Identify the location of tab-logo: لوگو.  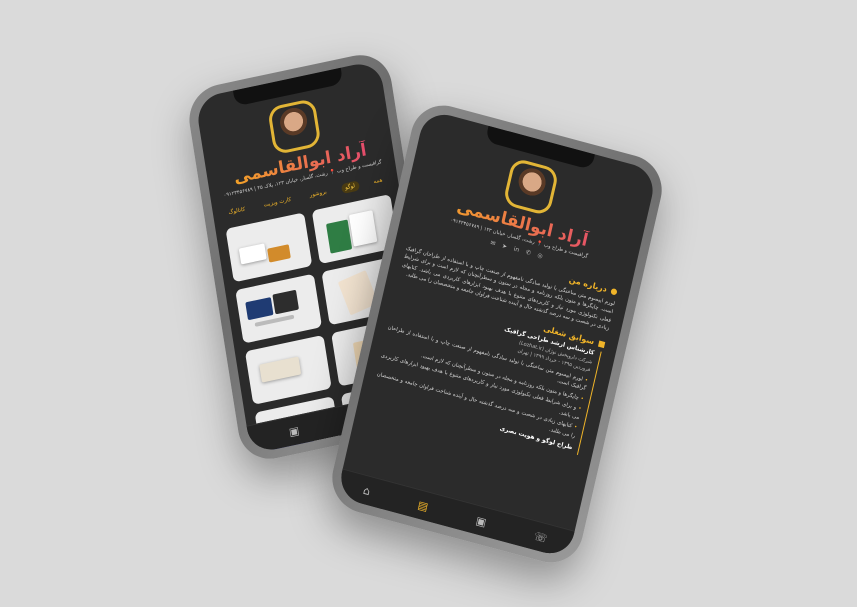
(350, 187).